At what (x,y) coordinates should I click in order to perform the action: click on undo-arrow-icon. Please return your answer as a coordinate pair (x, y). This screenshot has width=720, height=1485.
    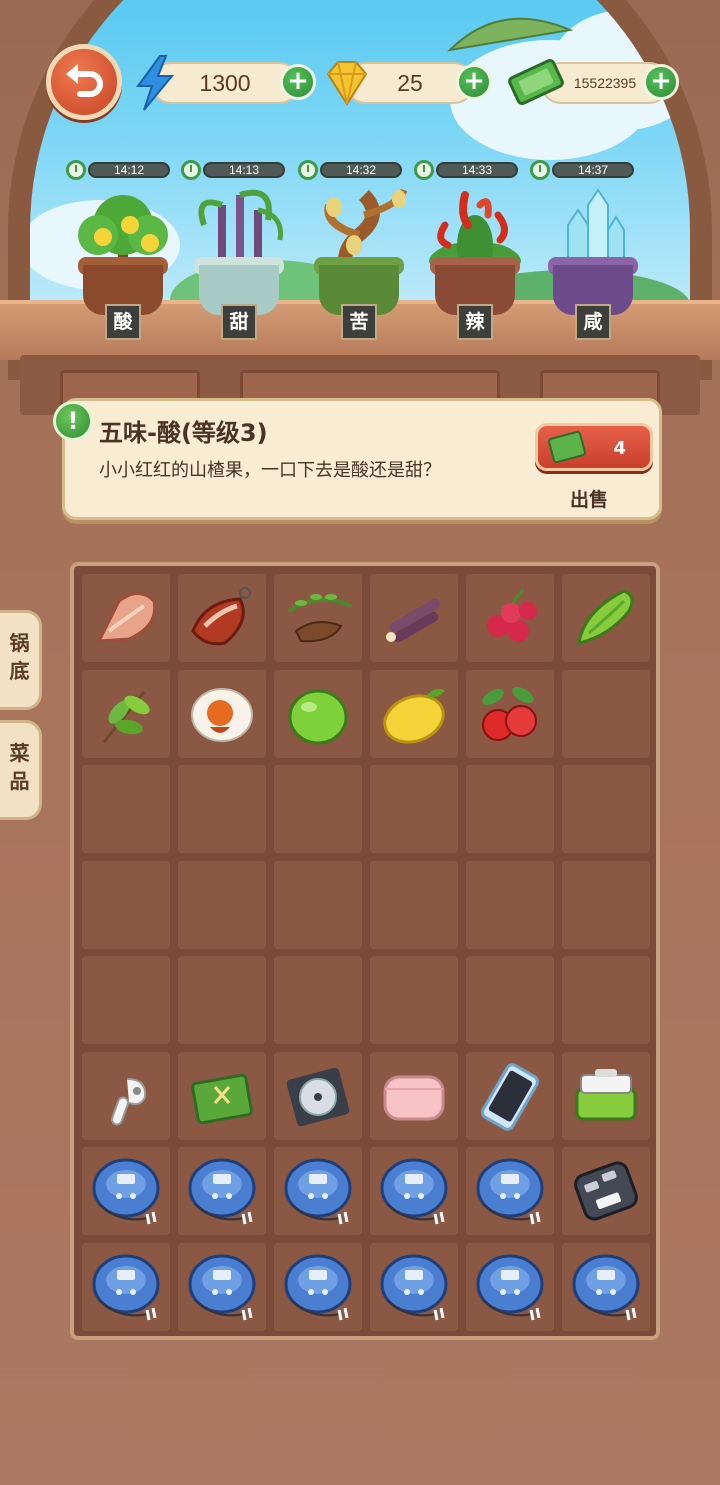
    Looking at the image, I should click on (84, 80).